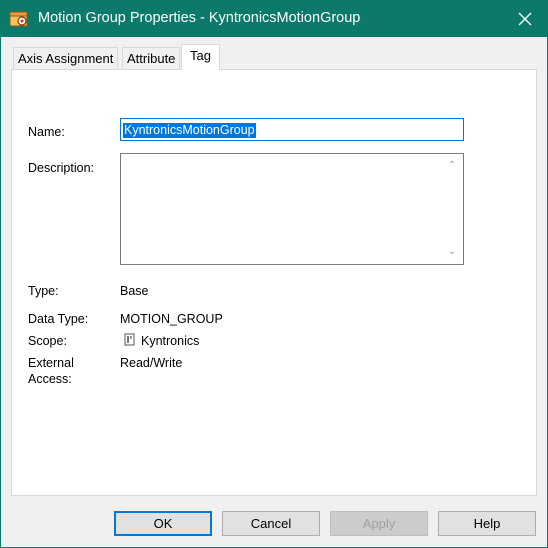 This screenshot has width=548, height=548. Describe the element at coordinates (292, 209) in the screenshot. I see `description-field: ⌃ ⌄` at that location.